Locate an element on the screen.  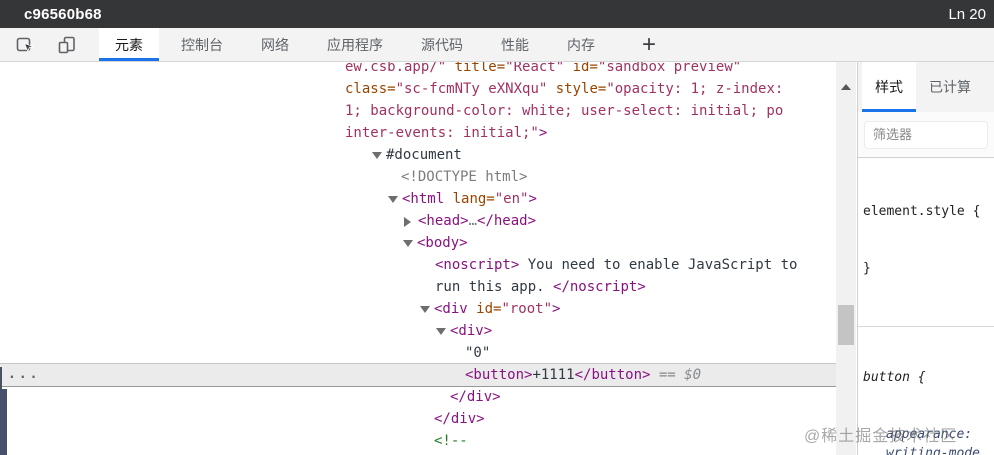
dom-tree-row: <head>…</head> is located at coordinates (418, 221).